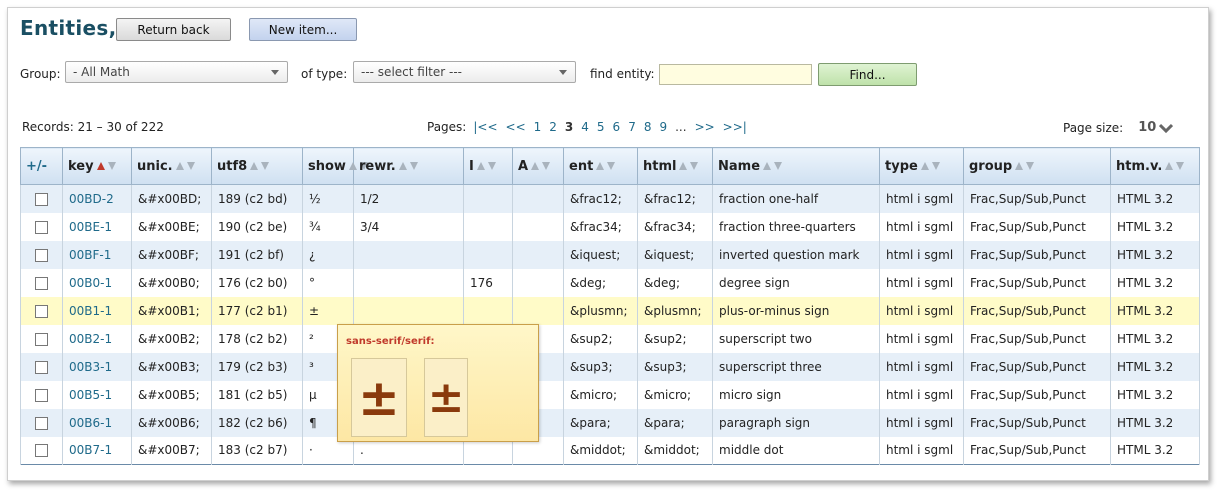 The height and width of the screenshot is (493, 1221). I want to click on column-header-utf8: utf8, so click(257, 166).